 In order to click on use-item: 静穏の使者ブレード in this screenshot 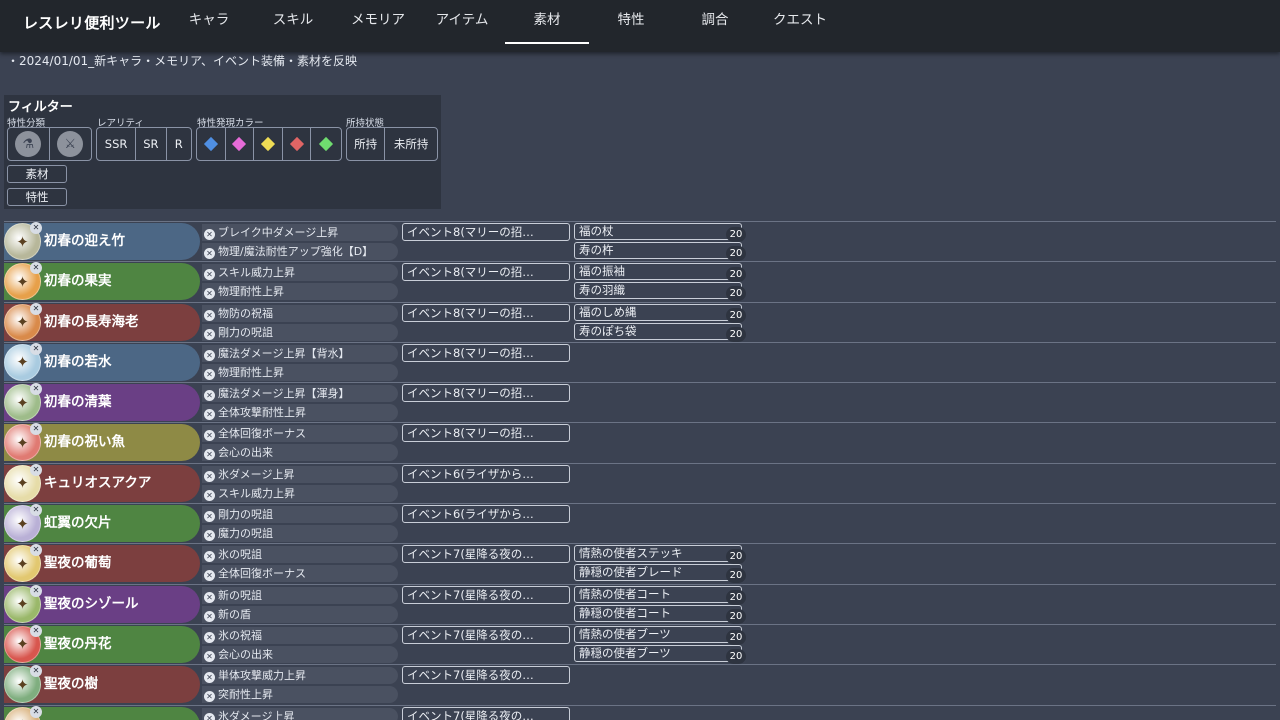, I will do `click(658, 573)`.